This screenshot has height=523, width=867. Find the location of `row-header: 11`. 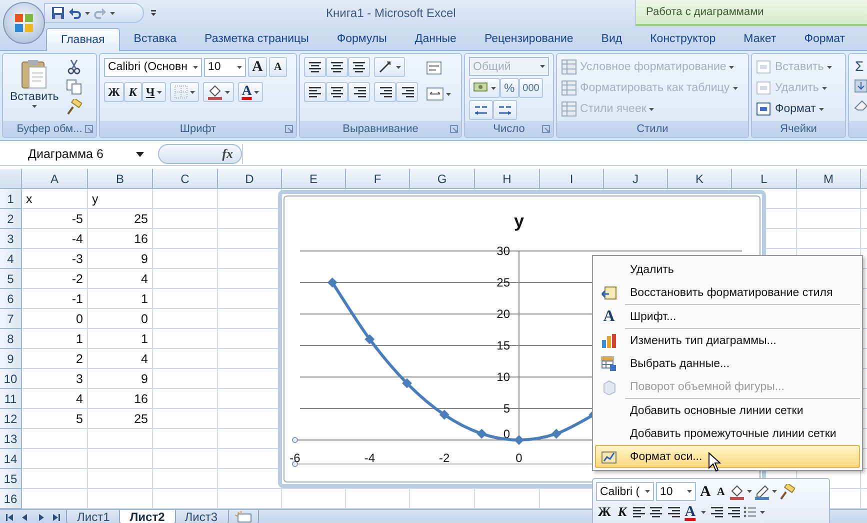

row-header: 11 is located at coordinates (11, 399).